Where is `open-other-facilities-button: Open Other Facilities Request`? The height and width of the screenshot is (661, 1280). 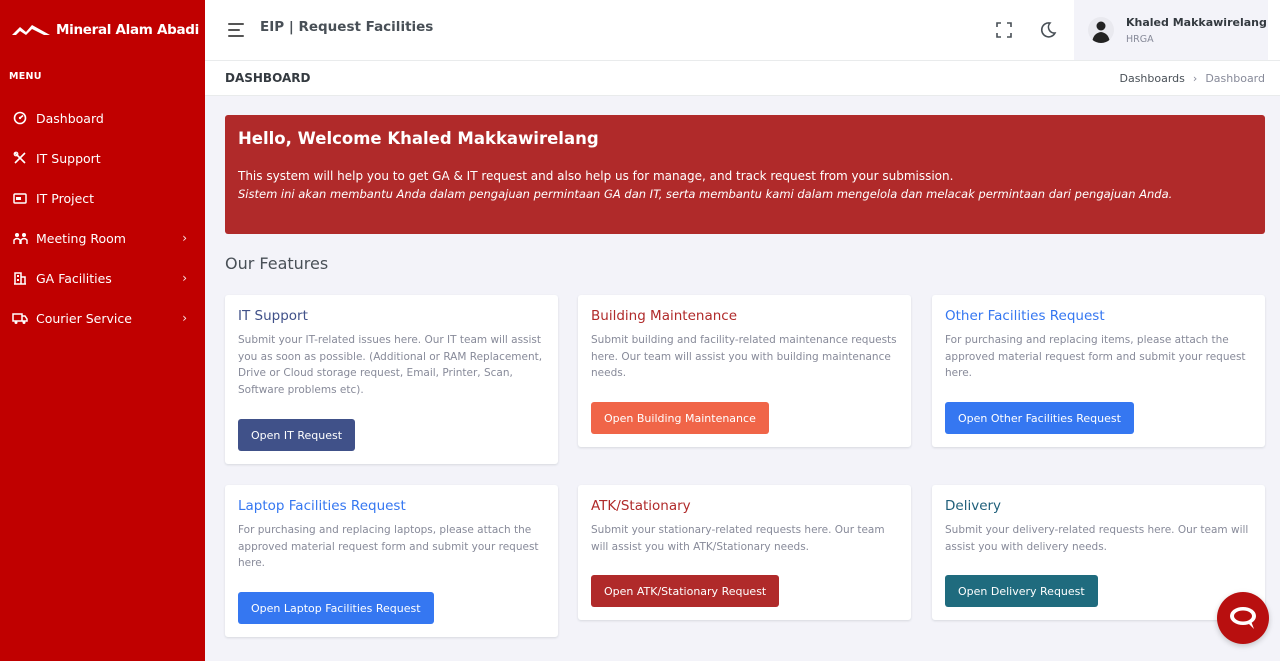 open-other-facilities-button: Open Other Facilities Request is located at coordinates (1039, 418).